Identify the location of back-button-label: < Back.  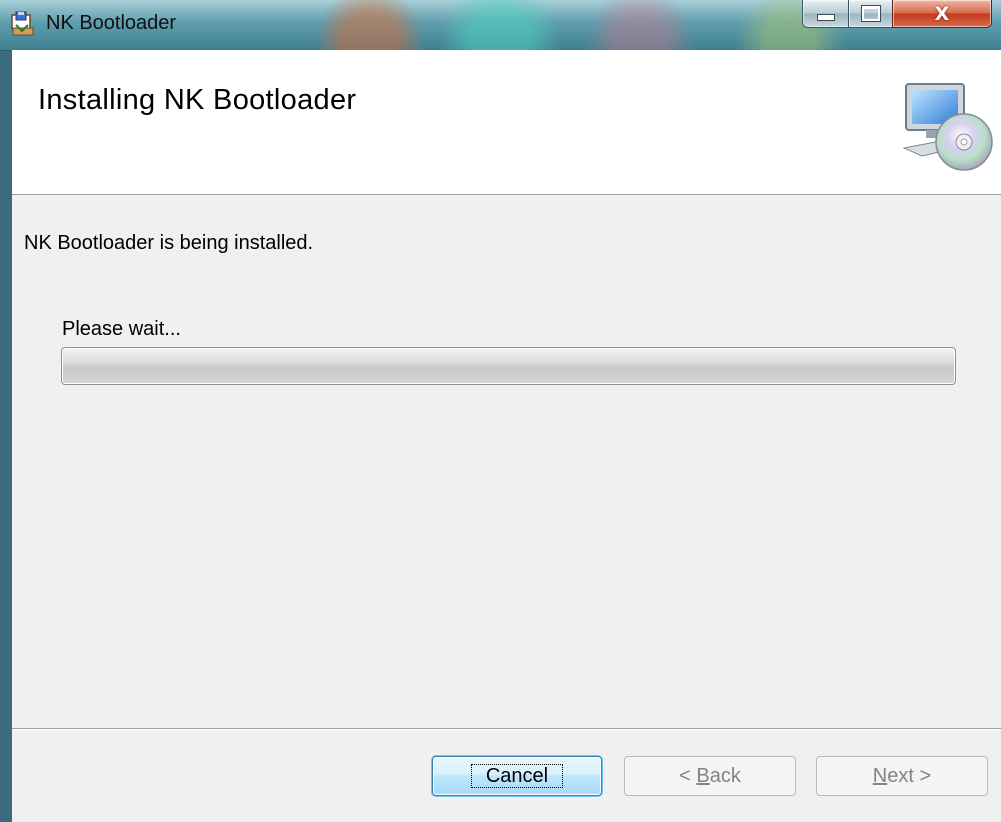
(710, 776).